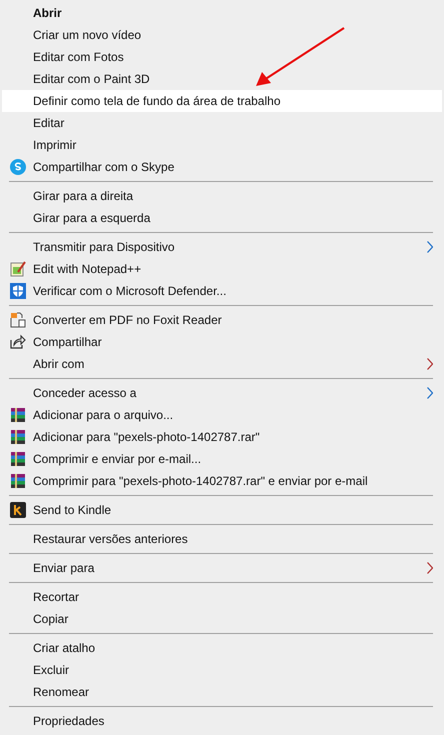 Image resolution: width=444 pixels, height=735 pixels. What do you see at coordinates (222, 619) in the screenshot?
I see `menu-item: Copiar` at bounding box center [222, 619].